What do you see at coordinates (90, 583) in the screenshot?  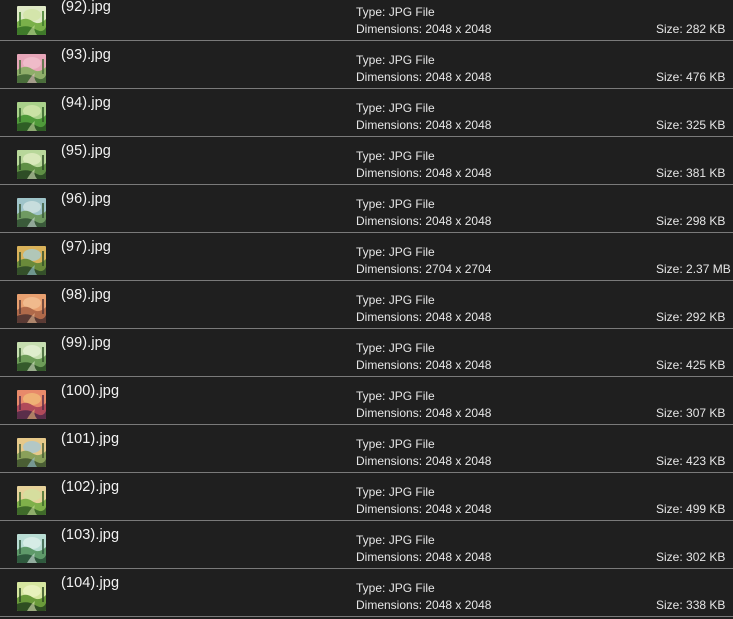 I see `file-name: (104).jpg` at bounding box center [90, 583].